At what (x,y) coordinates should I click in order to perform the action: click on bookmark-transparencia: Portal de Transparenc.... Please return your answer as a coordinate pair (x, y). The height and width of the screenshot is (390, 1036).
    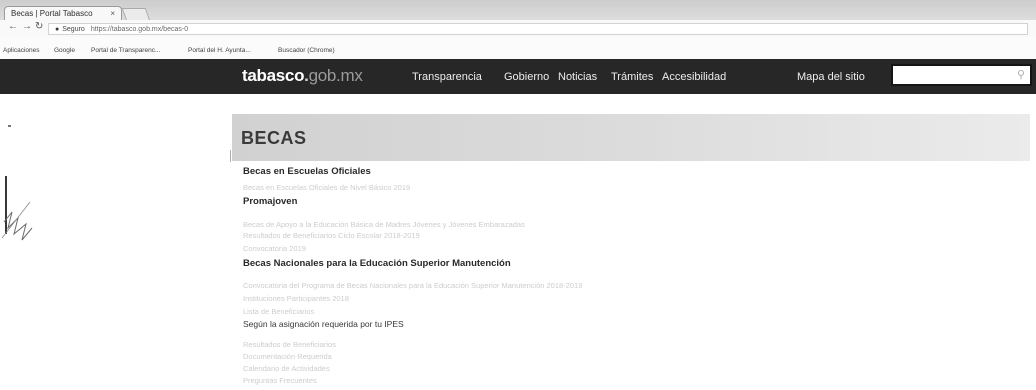
    Looking at the image, I should click on (125, 50).